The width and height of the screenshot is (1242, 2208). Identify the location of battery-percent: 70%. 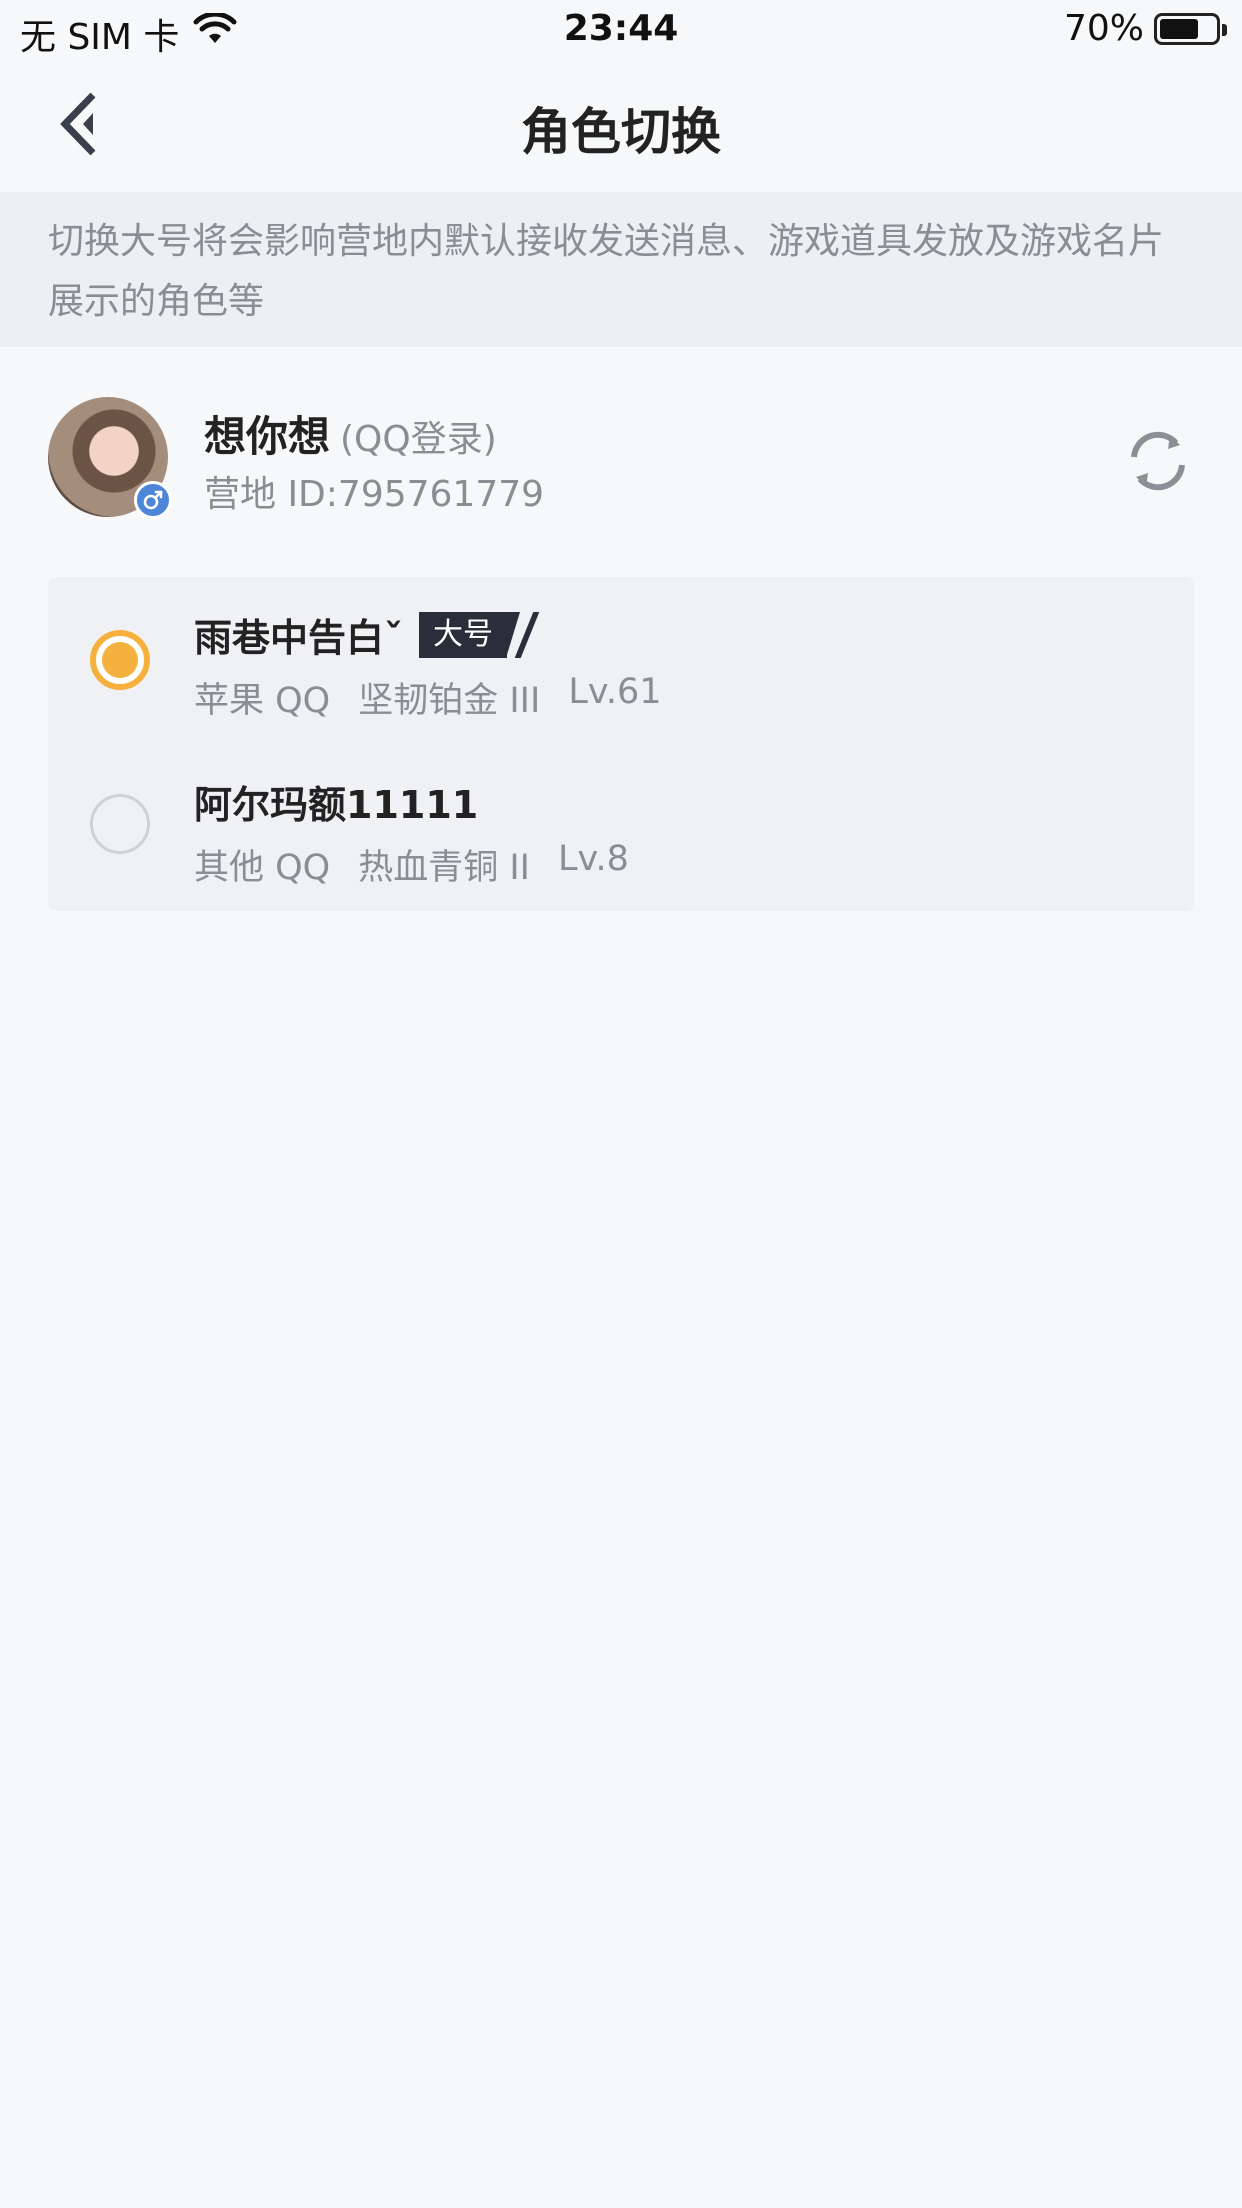
(1103, 28).